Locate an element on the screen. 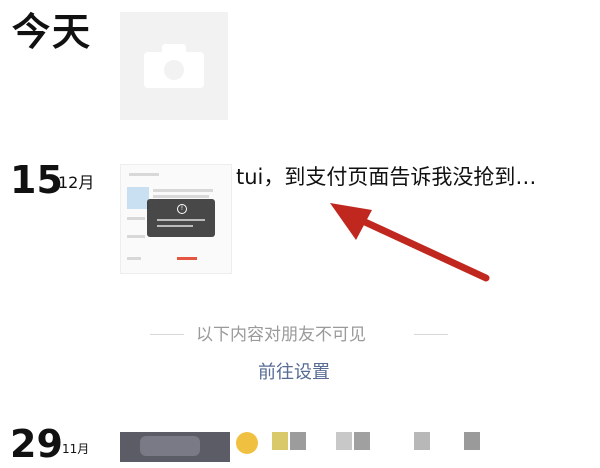  date-day: 29 is located at coordinates (36, 444).